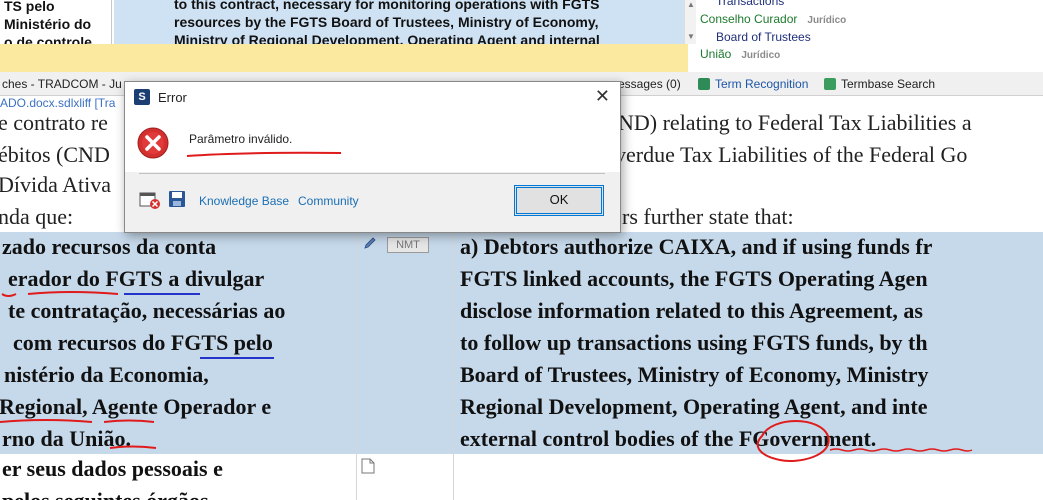 This screenshot has height=500, width=1043. What do you see at coordinates (37, 216) in the screenshot?
I see `source-text: nda que:` at bounding box center [37, 216].